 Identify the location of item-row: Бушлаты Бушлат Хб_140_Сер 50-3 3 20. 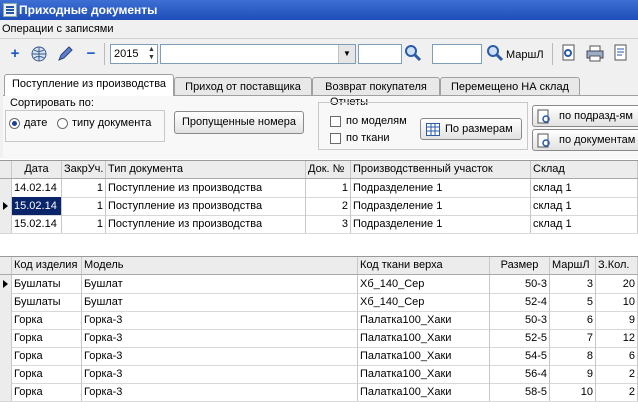
(319, 284).